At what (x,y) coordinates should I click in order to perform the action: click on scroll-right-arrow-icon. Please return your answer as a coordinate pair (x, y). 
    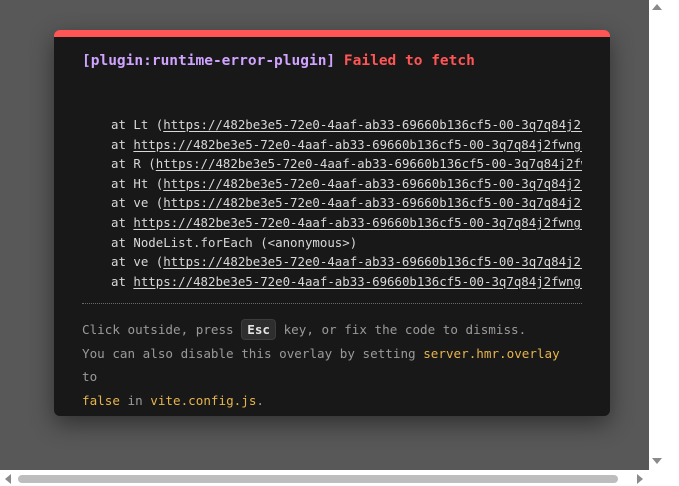
    Looking at the image, I should click on (640, 479).